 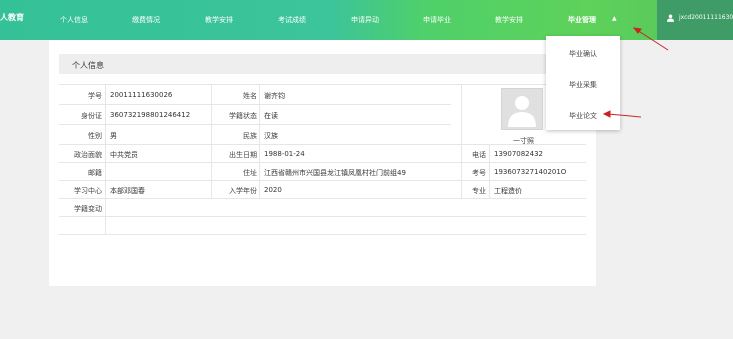 I want to click on value-student-no: 20011111630026, so click(x=141, y=95).